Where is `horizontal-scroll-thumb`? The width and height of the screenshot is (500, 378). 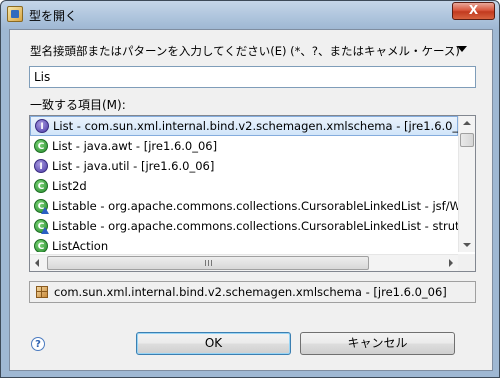
horizontal-scroll-thumb is located at coordinates (208, 263).